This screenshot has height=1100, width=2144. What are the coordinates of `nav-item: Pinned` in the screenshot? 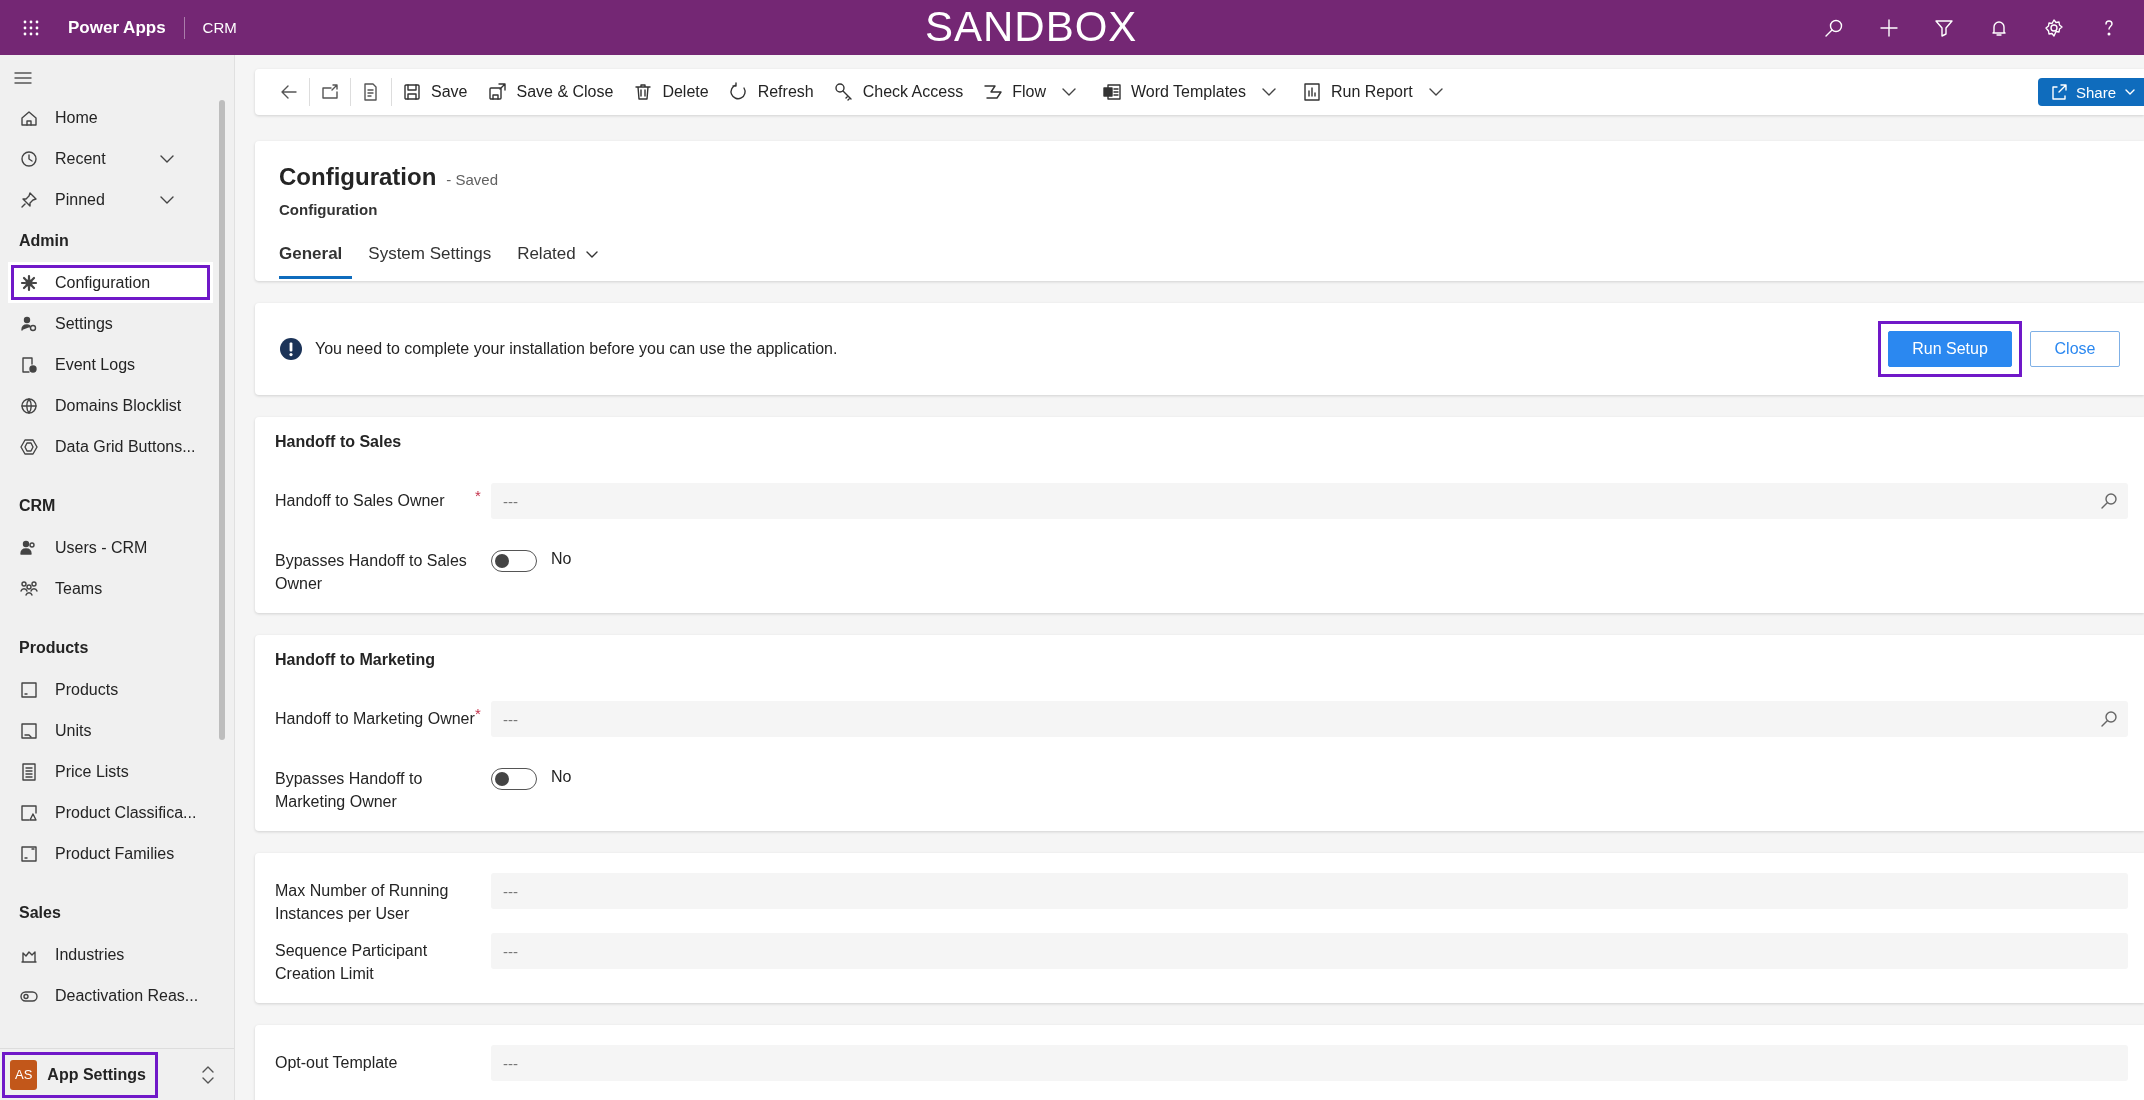 It's located at (106, 199).